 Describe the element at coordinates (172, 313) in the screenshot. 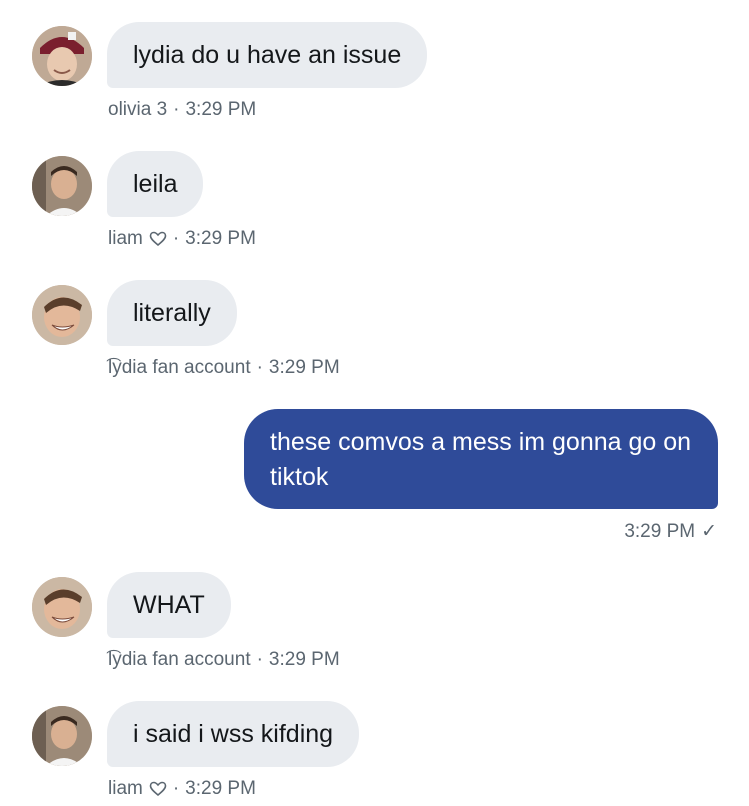

I see `message-bubble: literally` at that location.